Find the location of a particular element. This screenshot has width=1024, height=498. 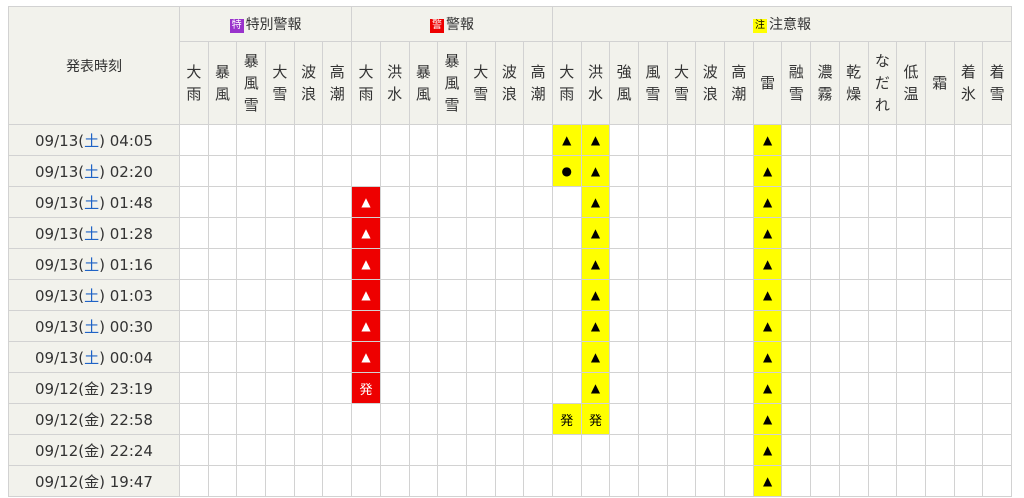

issued-time-cell: 09/12(金) 22:24 is located at coordinates (94, 450).